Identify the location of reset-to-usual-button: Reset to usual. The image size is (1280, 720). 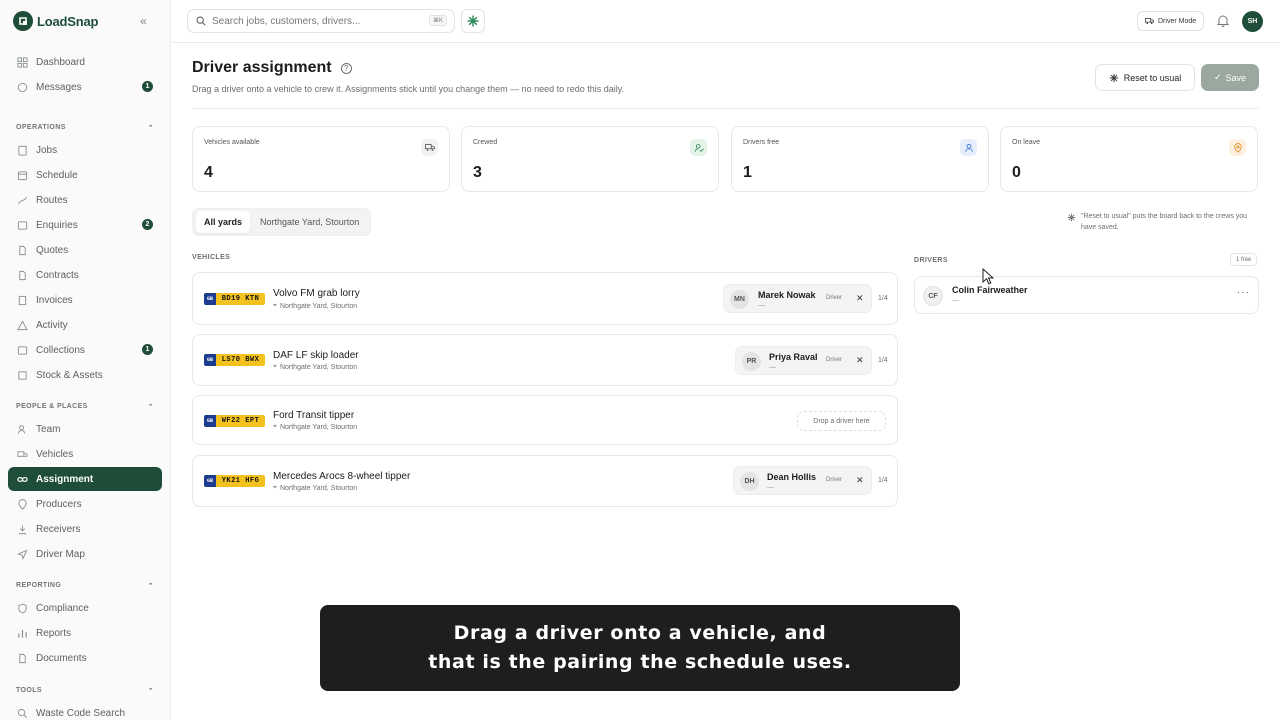
(1145, 77).